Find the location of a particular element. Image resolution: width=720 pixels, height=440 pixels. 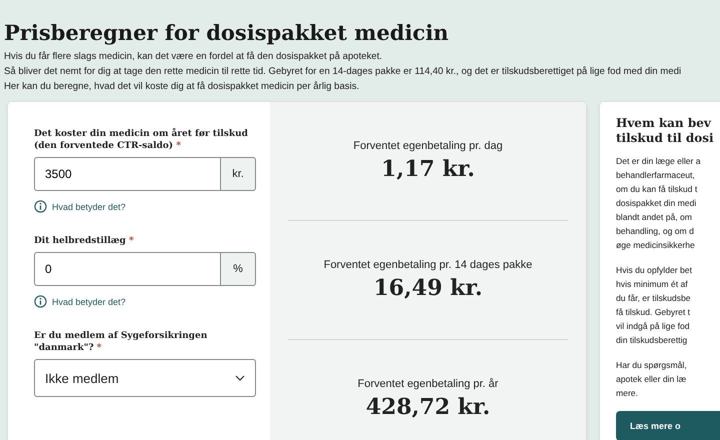

info-text: Hvis du opfylder bet is located at coordinates (654, 270).